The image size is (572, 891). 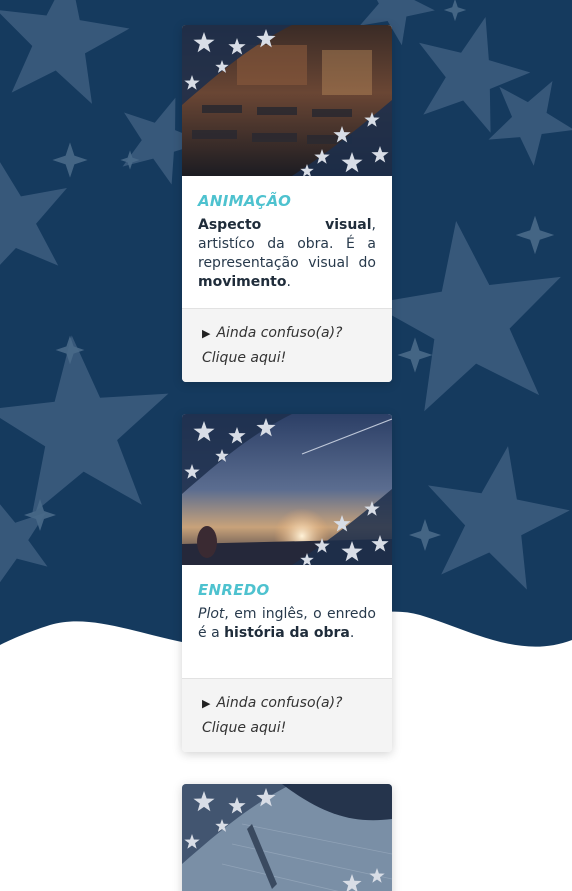 I want to click on sunset-sky-image, so click(x=287, y=489).